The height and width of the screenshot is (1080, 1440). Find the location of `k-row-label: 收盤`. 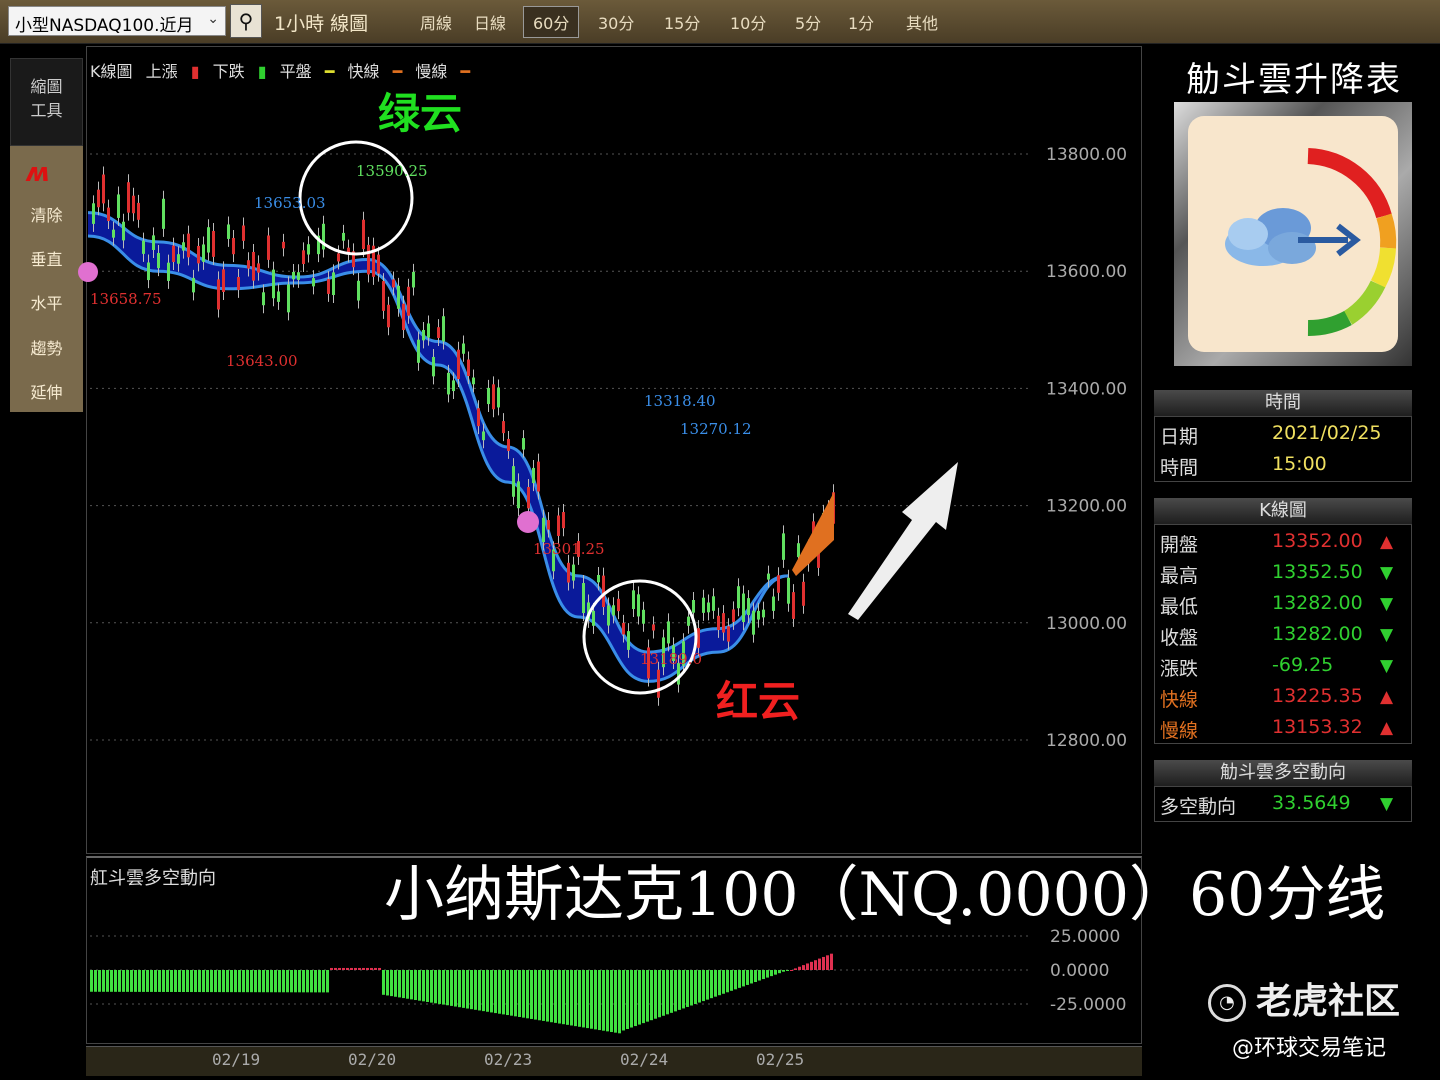

k-row-label: 收盤 is located at coordinates (1179, 638).